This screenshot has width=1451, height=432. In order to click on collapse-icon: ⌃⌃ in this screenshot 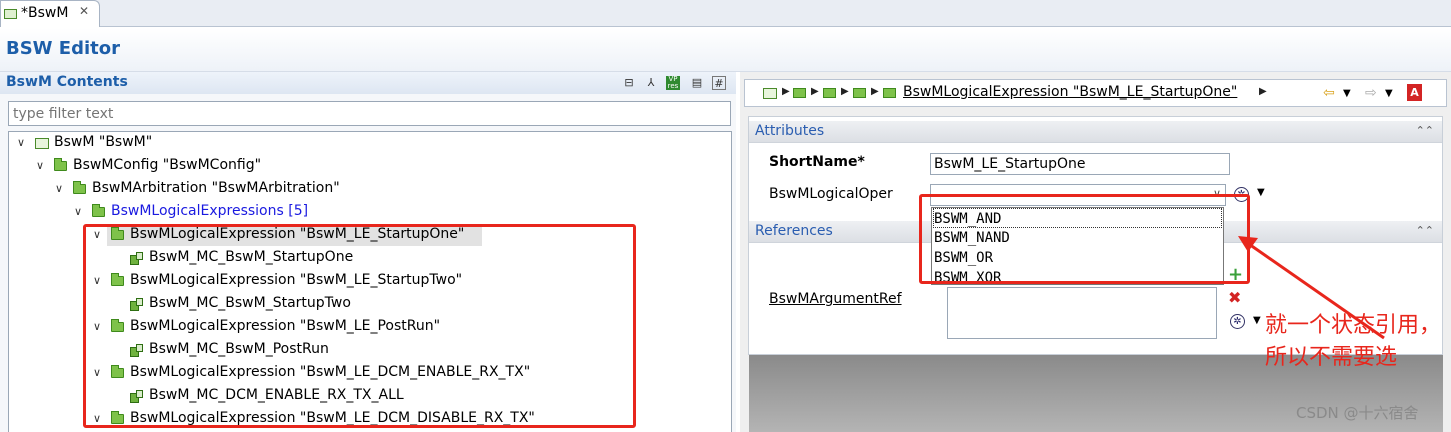, I will do `click(1425, 130)`.